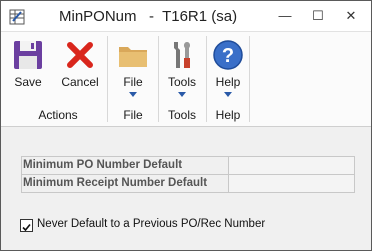 Image resolution: width=372 pixels, height=251 pixels. Describe the element at coordinates (80, 82) in the screenshot. I see `cancel-label: Cancel` at that location.